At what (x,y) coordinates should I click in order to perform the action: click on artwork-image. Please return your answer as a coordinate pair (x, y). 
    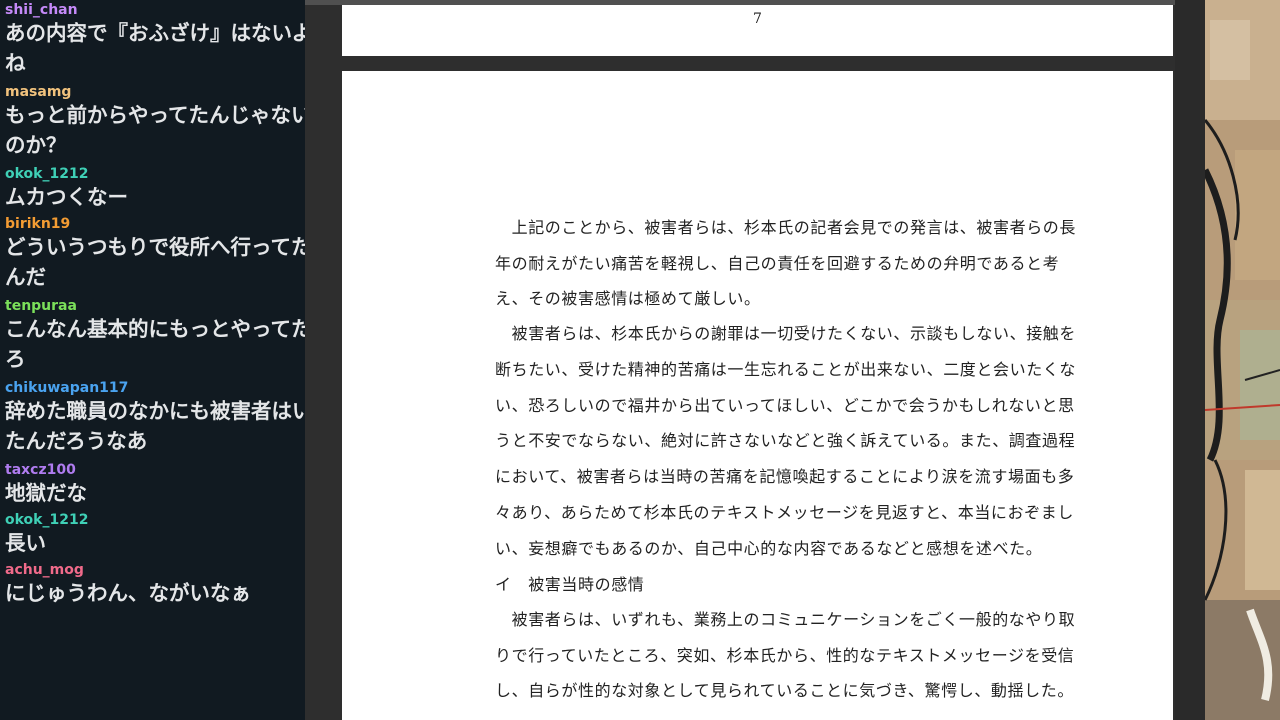
    Looking at the image, I should click on (1242, 360).